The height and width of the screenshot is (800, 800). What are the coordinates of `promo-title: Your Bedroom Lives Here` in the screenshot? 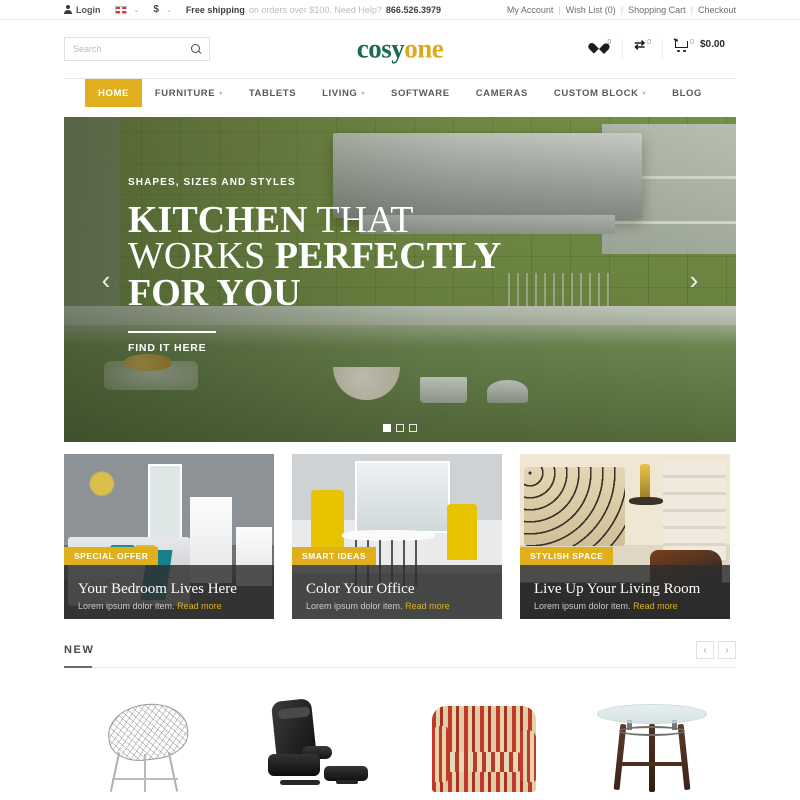 It's located at (157, 589).